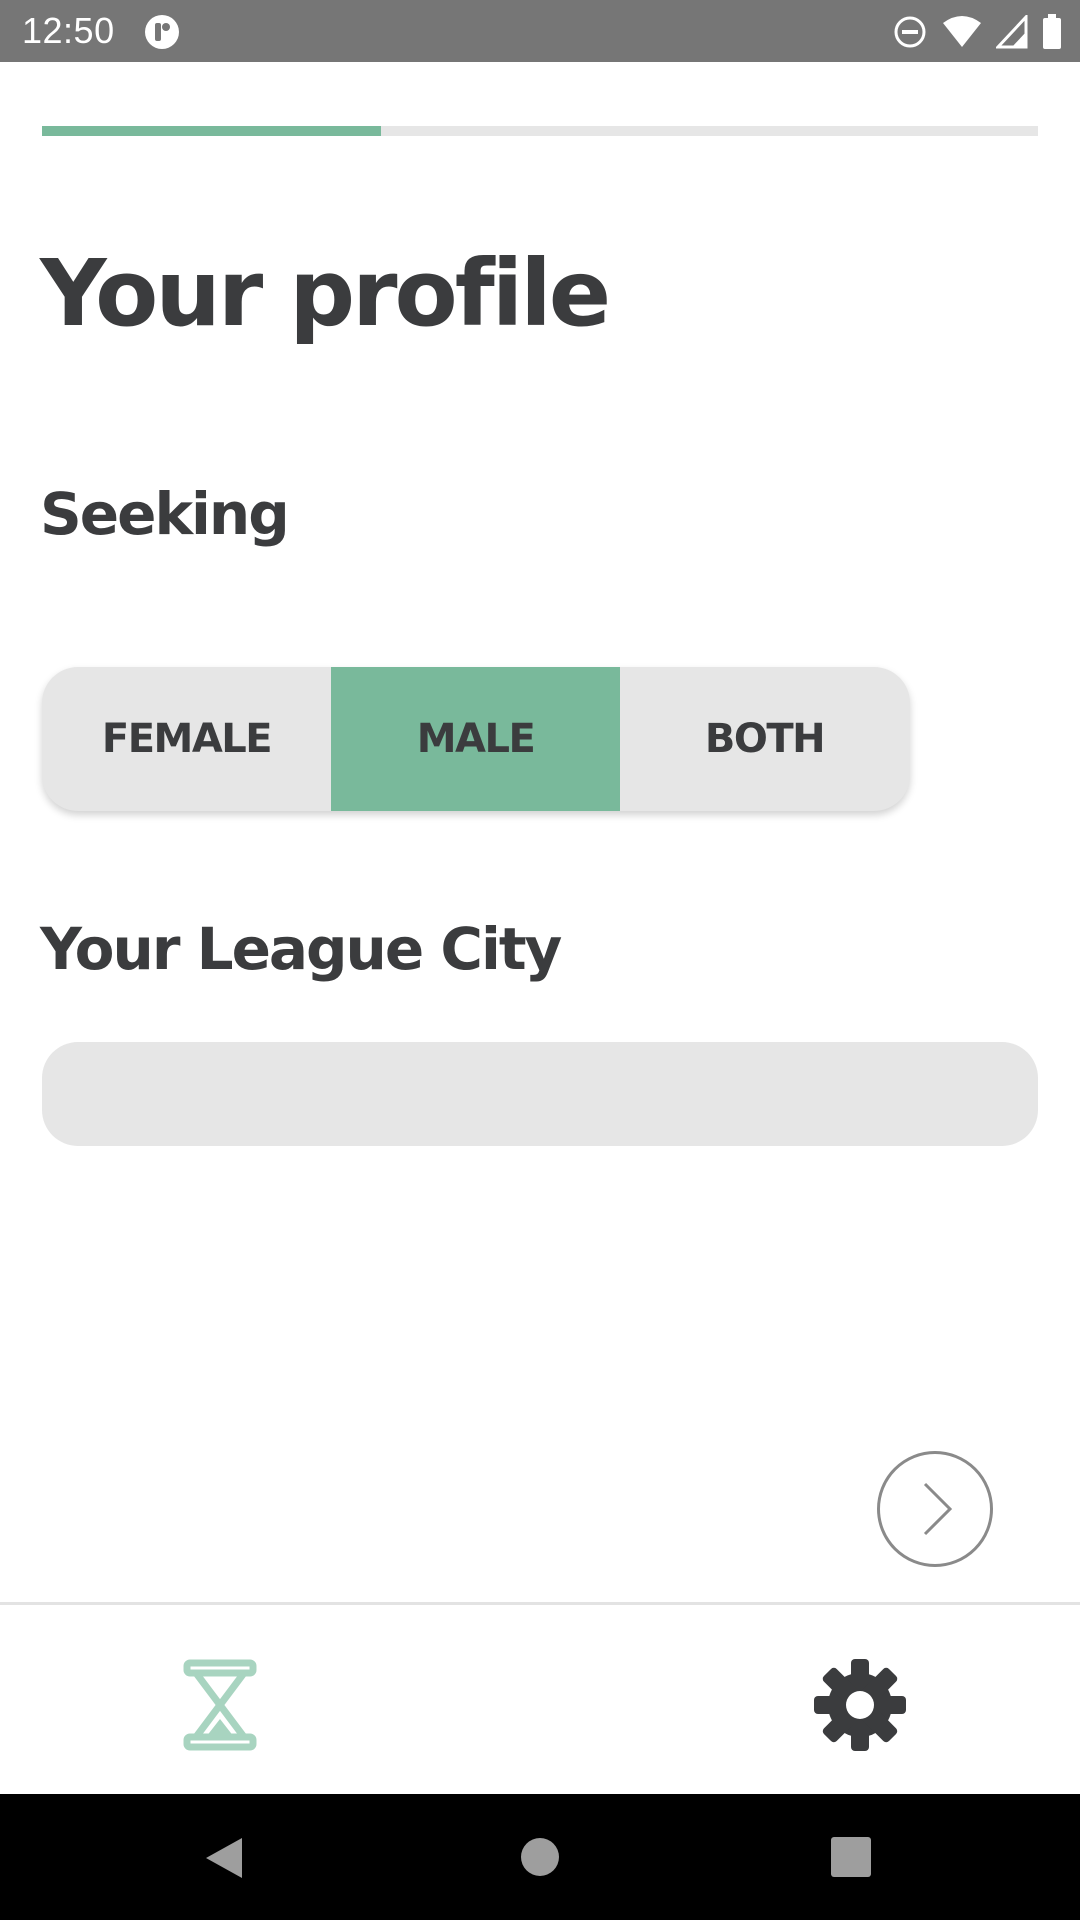  I want to click on league-city-input, so click(540, 1094).